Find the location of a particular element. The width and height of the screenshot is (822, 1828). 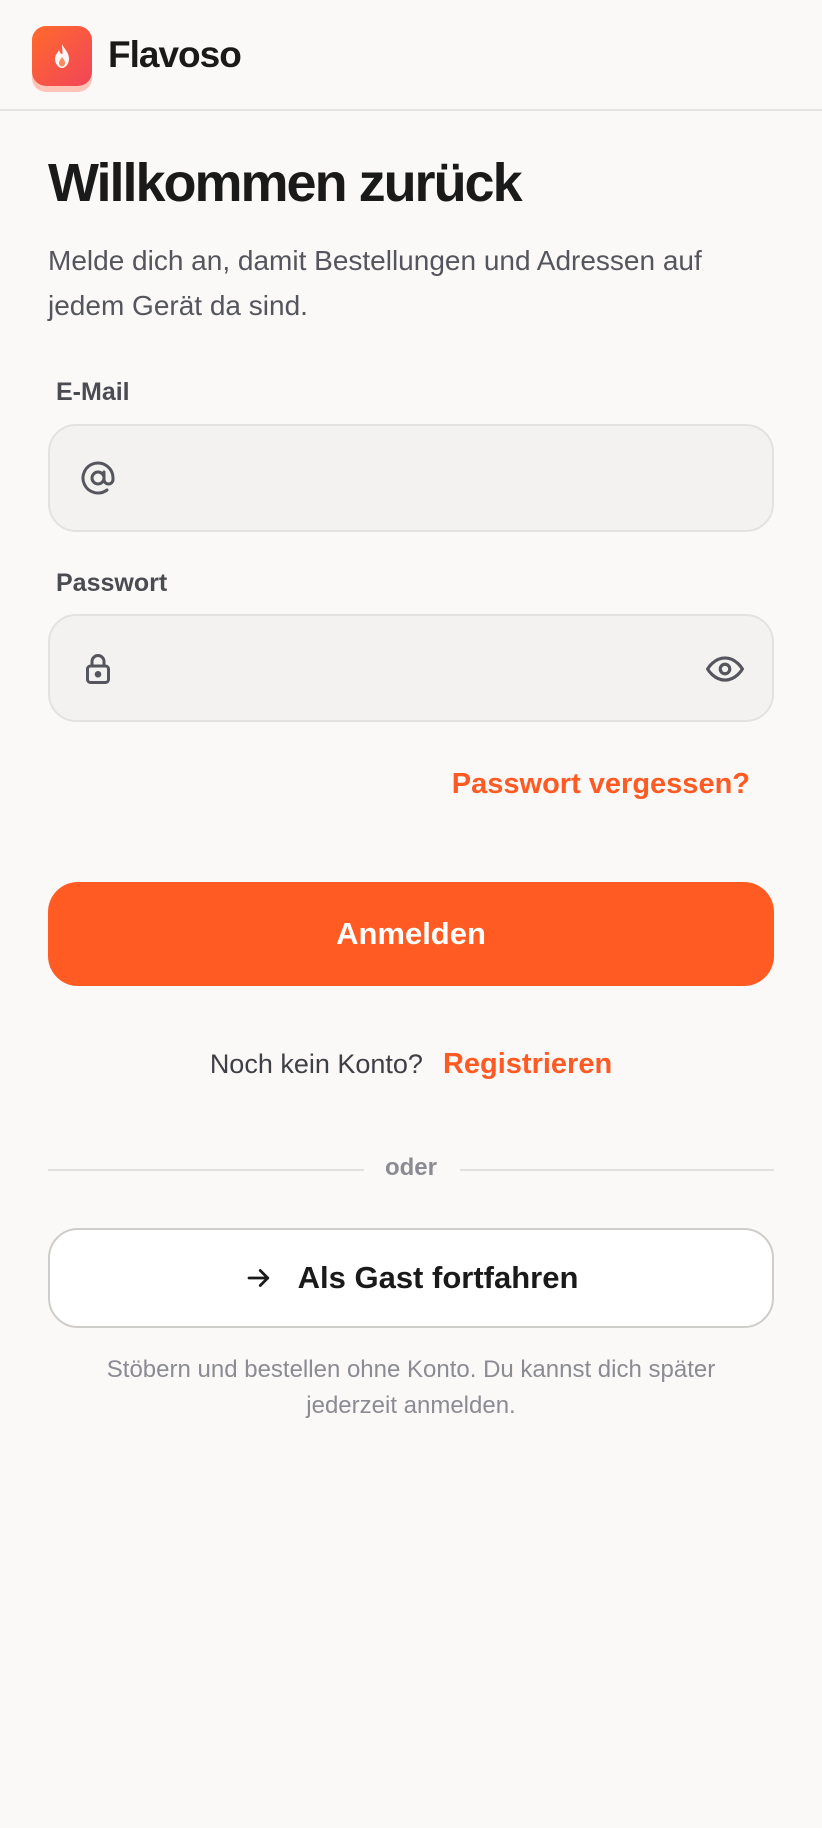

guest-button-label: Als Gast fortfahren is located at coordinates (438, 1277).